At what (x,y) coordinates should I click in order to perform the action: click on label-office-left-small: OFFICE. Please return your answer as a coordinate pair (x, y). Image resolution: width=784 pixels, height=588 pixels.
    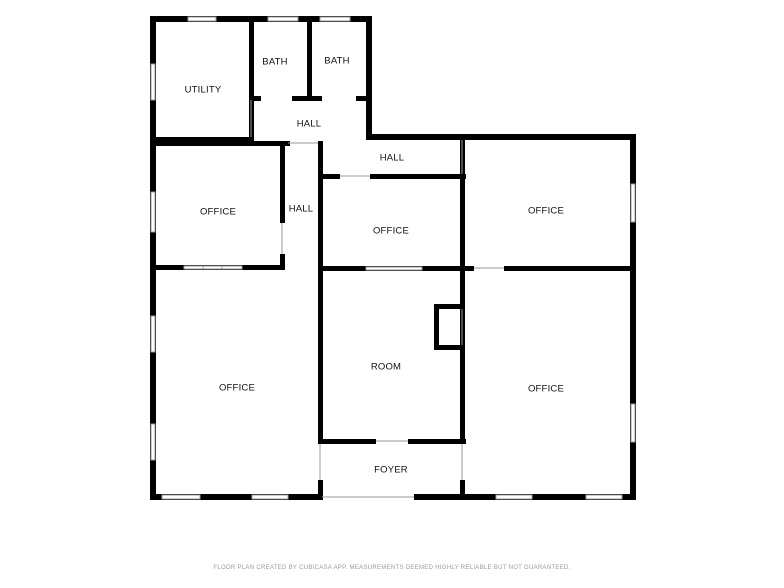
    Looking at the image, I should click on (218, 212).